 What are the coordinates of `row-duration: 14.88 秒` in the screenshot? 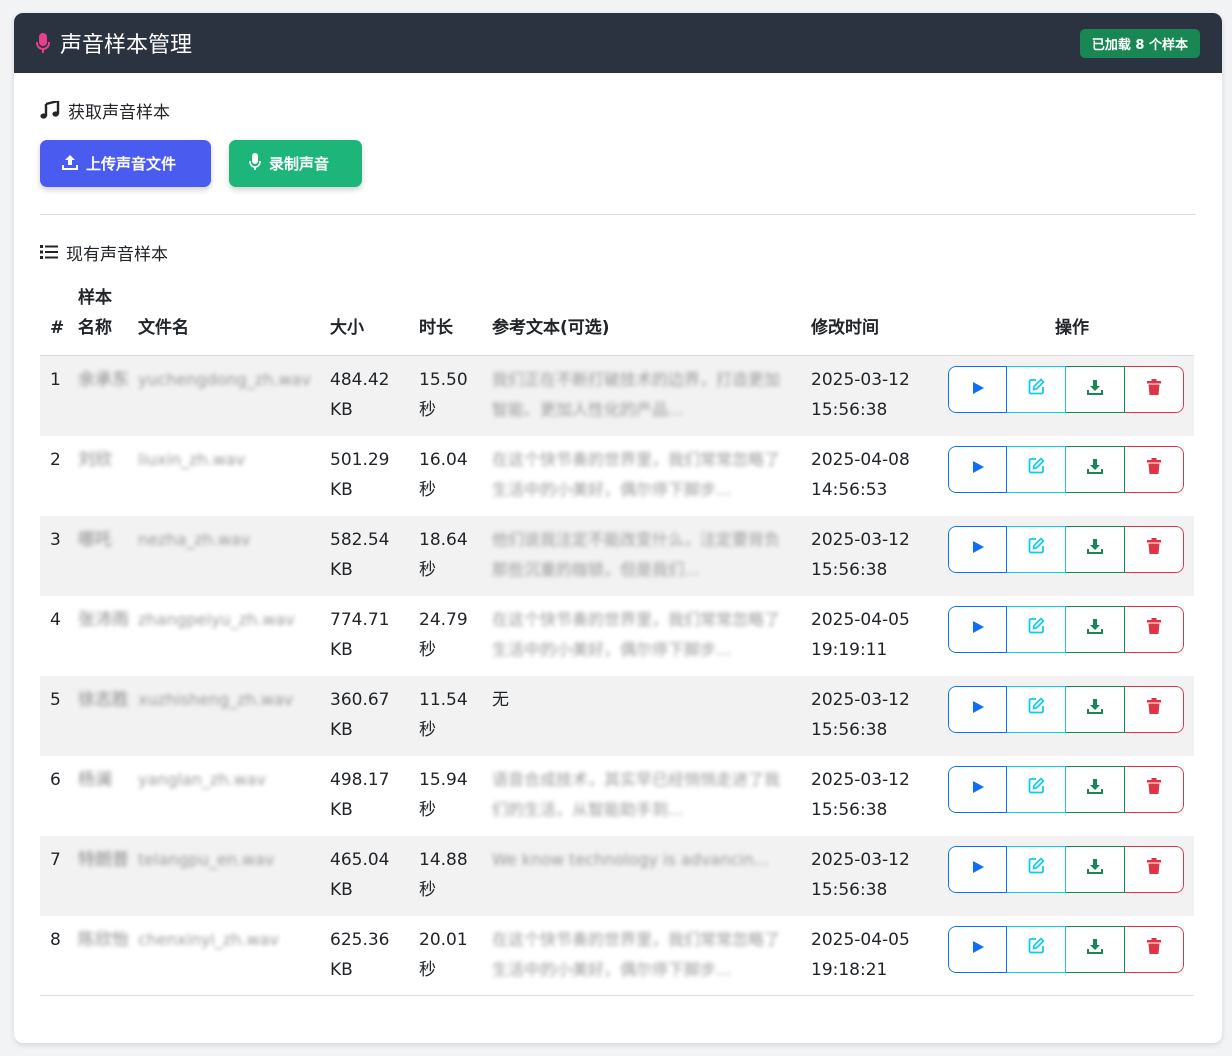 It's located at (455, 875).